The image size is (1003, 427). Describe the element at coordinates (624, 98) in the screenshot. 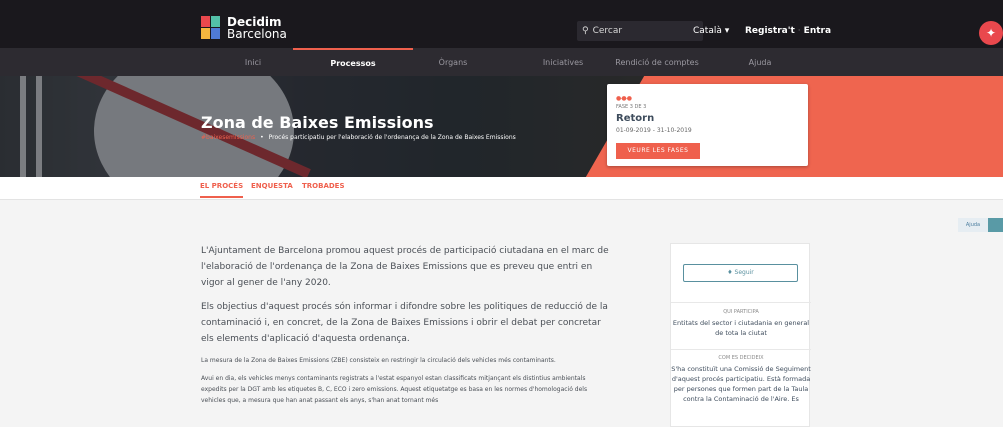

I see `phase-progress-icon: ●-●-●` at that location.